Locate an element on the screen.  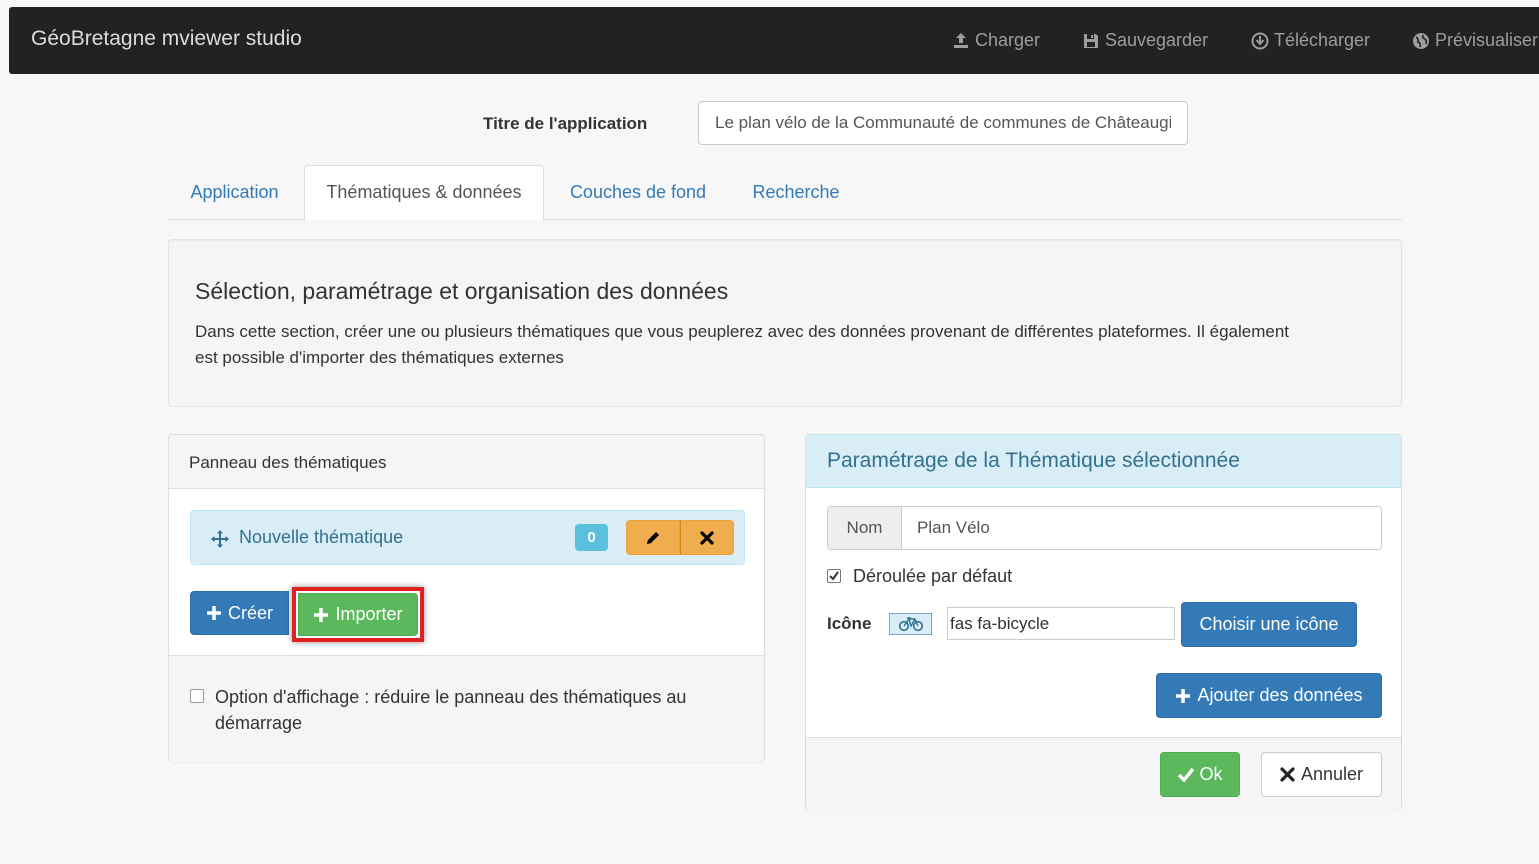
delete-theme-button is located at coordinates (707, 537).